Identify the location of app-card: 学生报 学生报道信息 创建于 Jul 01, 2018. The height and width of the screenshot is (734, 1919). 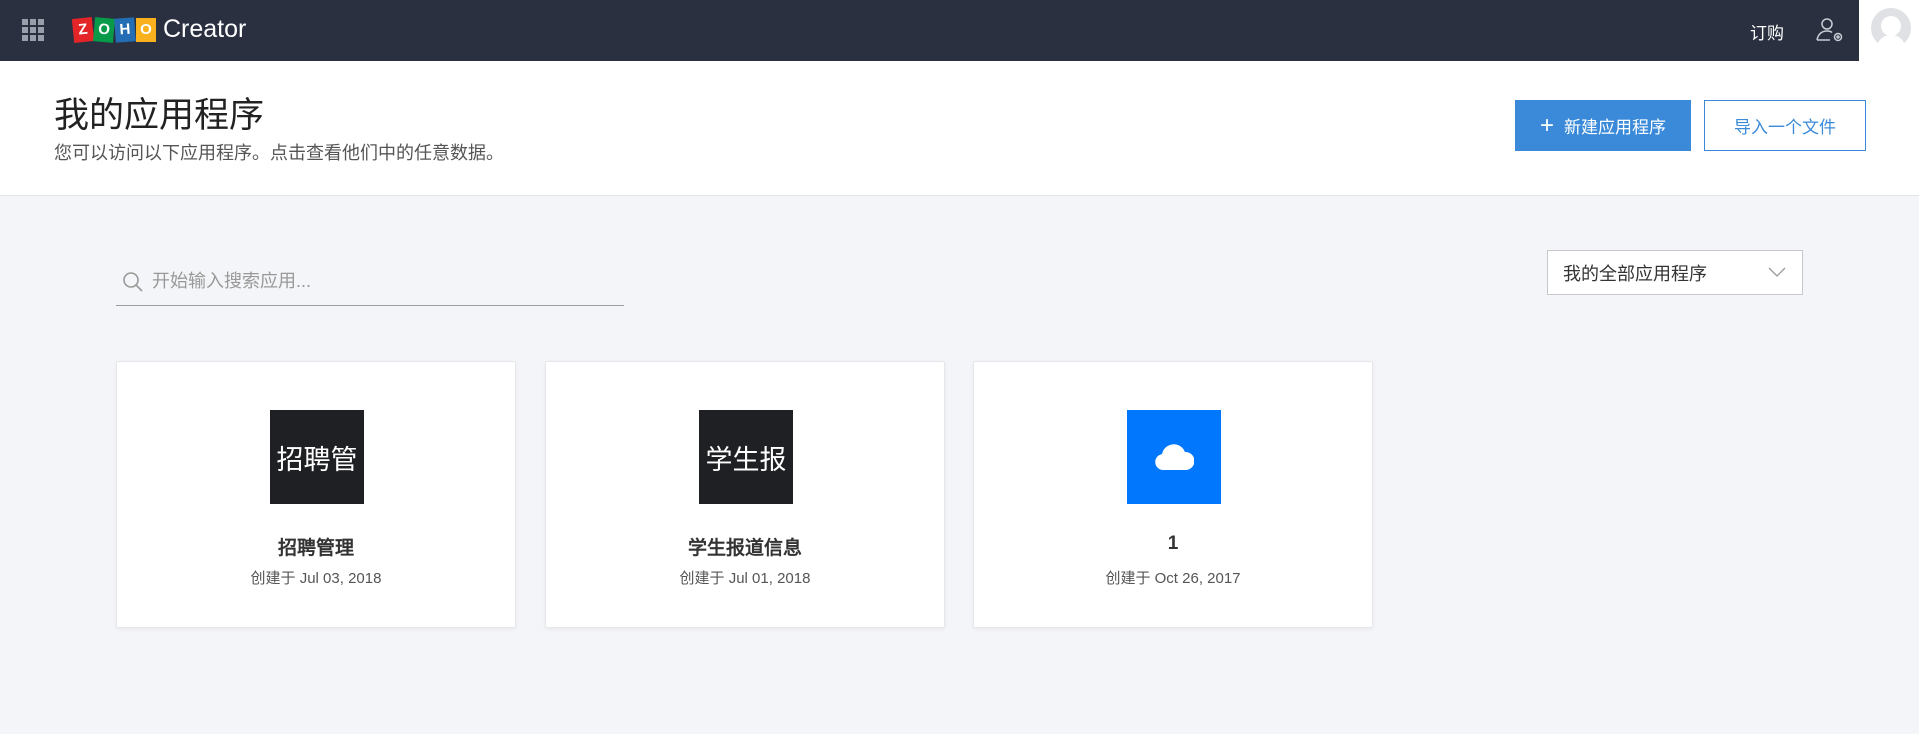
(745, 494).